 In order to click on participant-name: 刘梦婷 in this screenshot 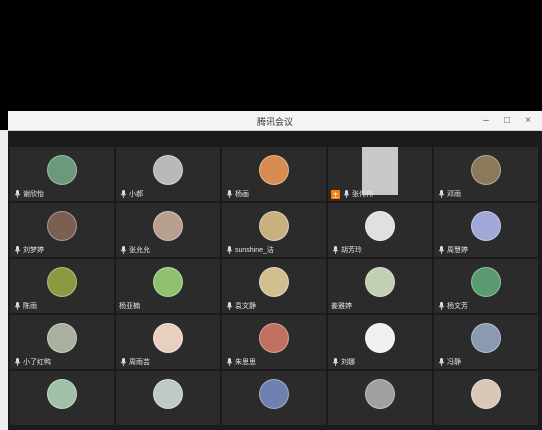, I will do `click(33, 250)`.